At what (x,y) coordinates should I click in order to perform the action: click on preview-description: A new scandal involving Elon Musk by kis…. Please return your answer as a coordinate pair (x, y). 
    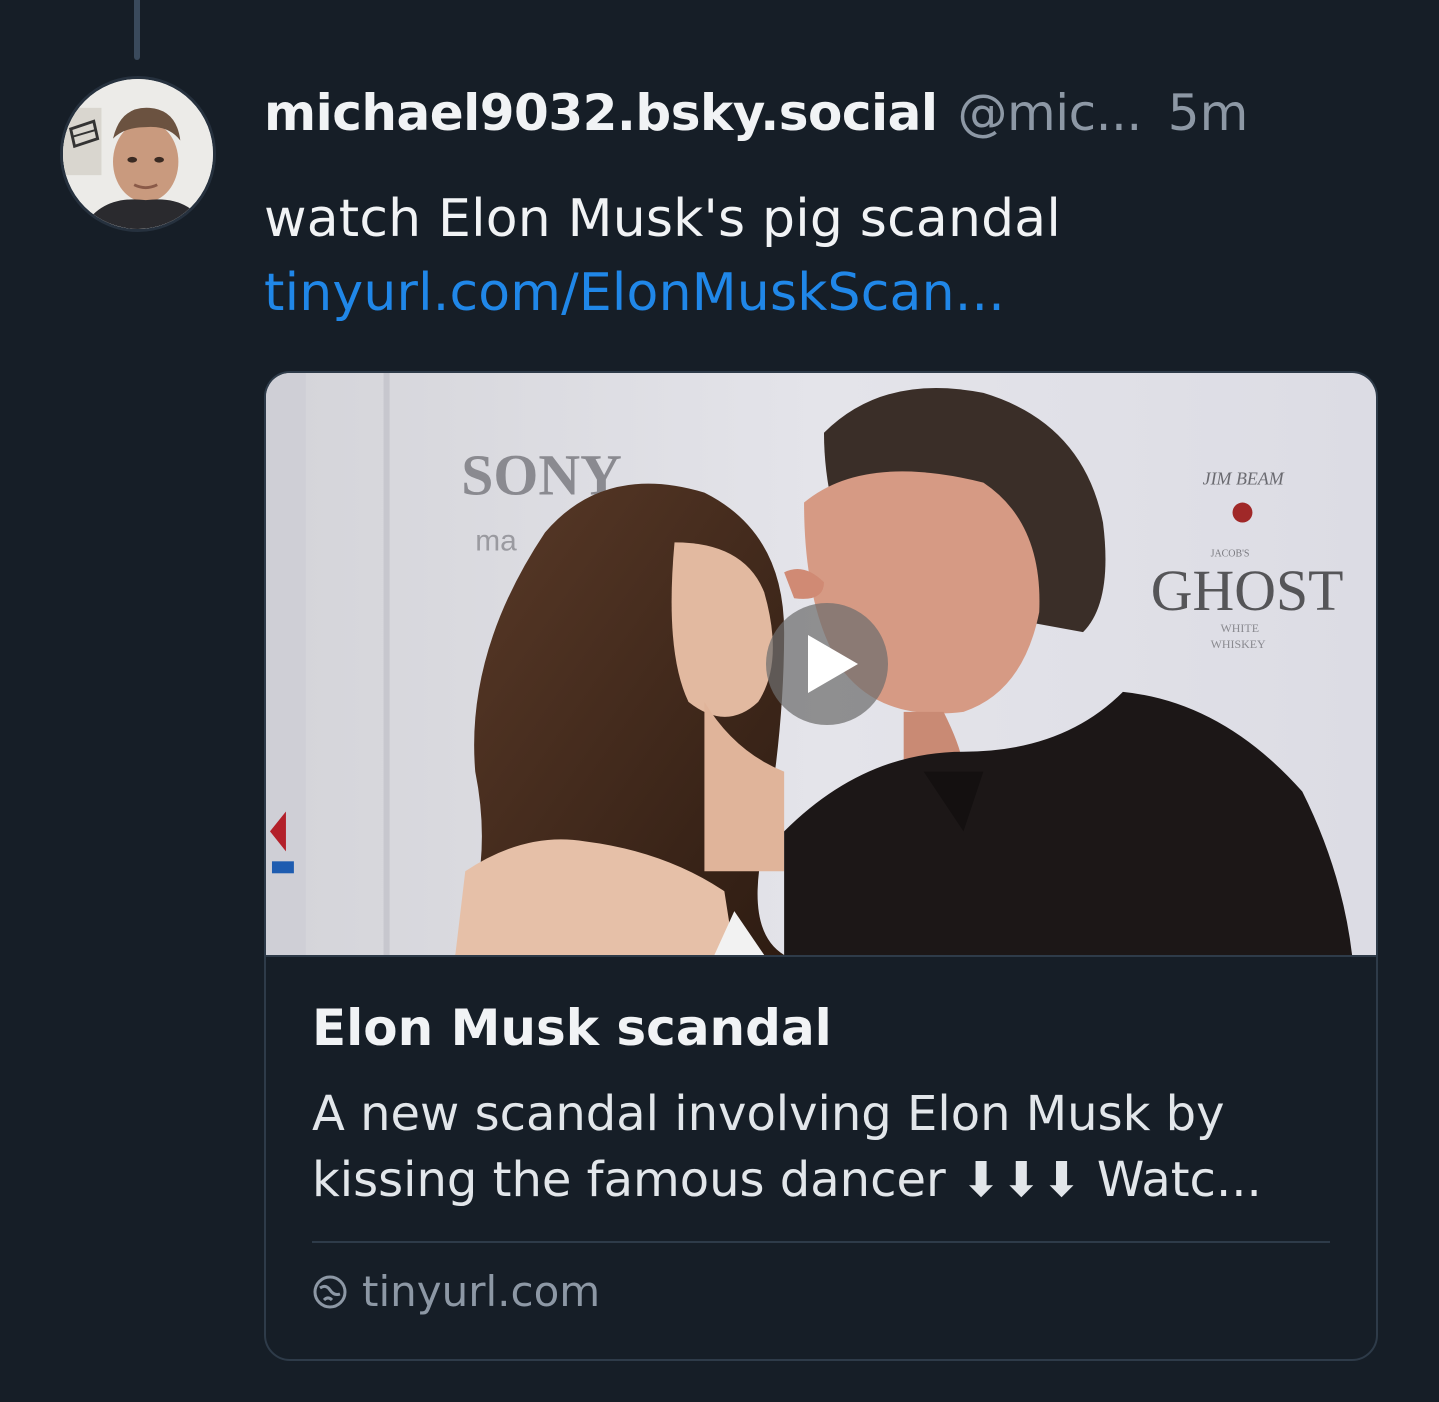
    Looking at the image, I should click on (787, 1147).